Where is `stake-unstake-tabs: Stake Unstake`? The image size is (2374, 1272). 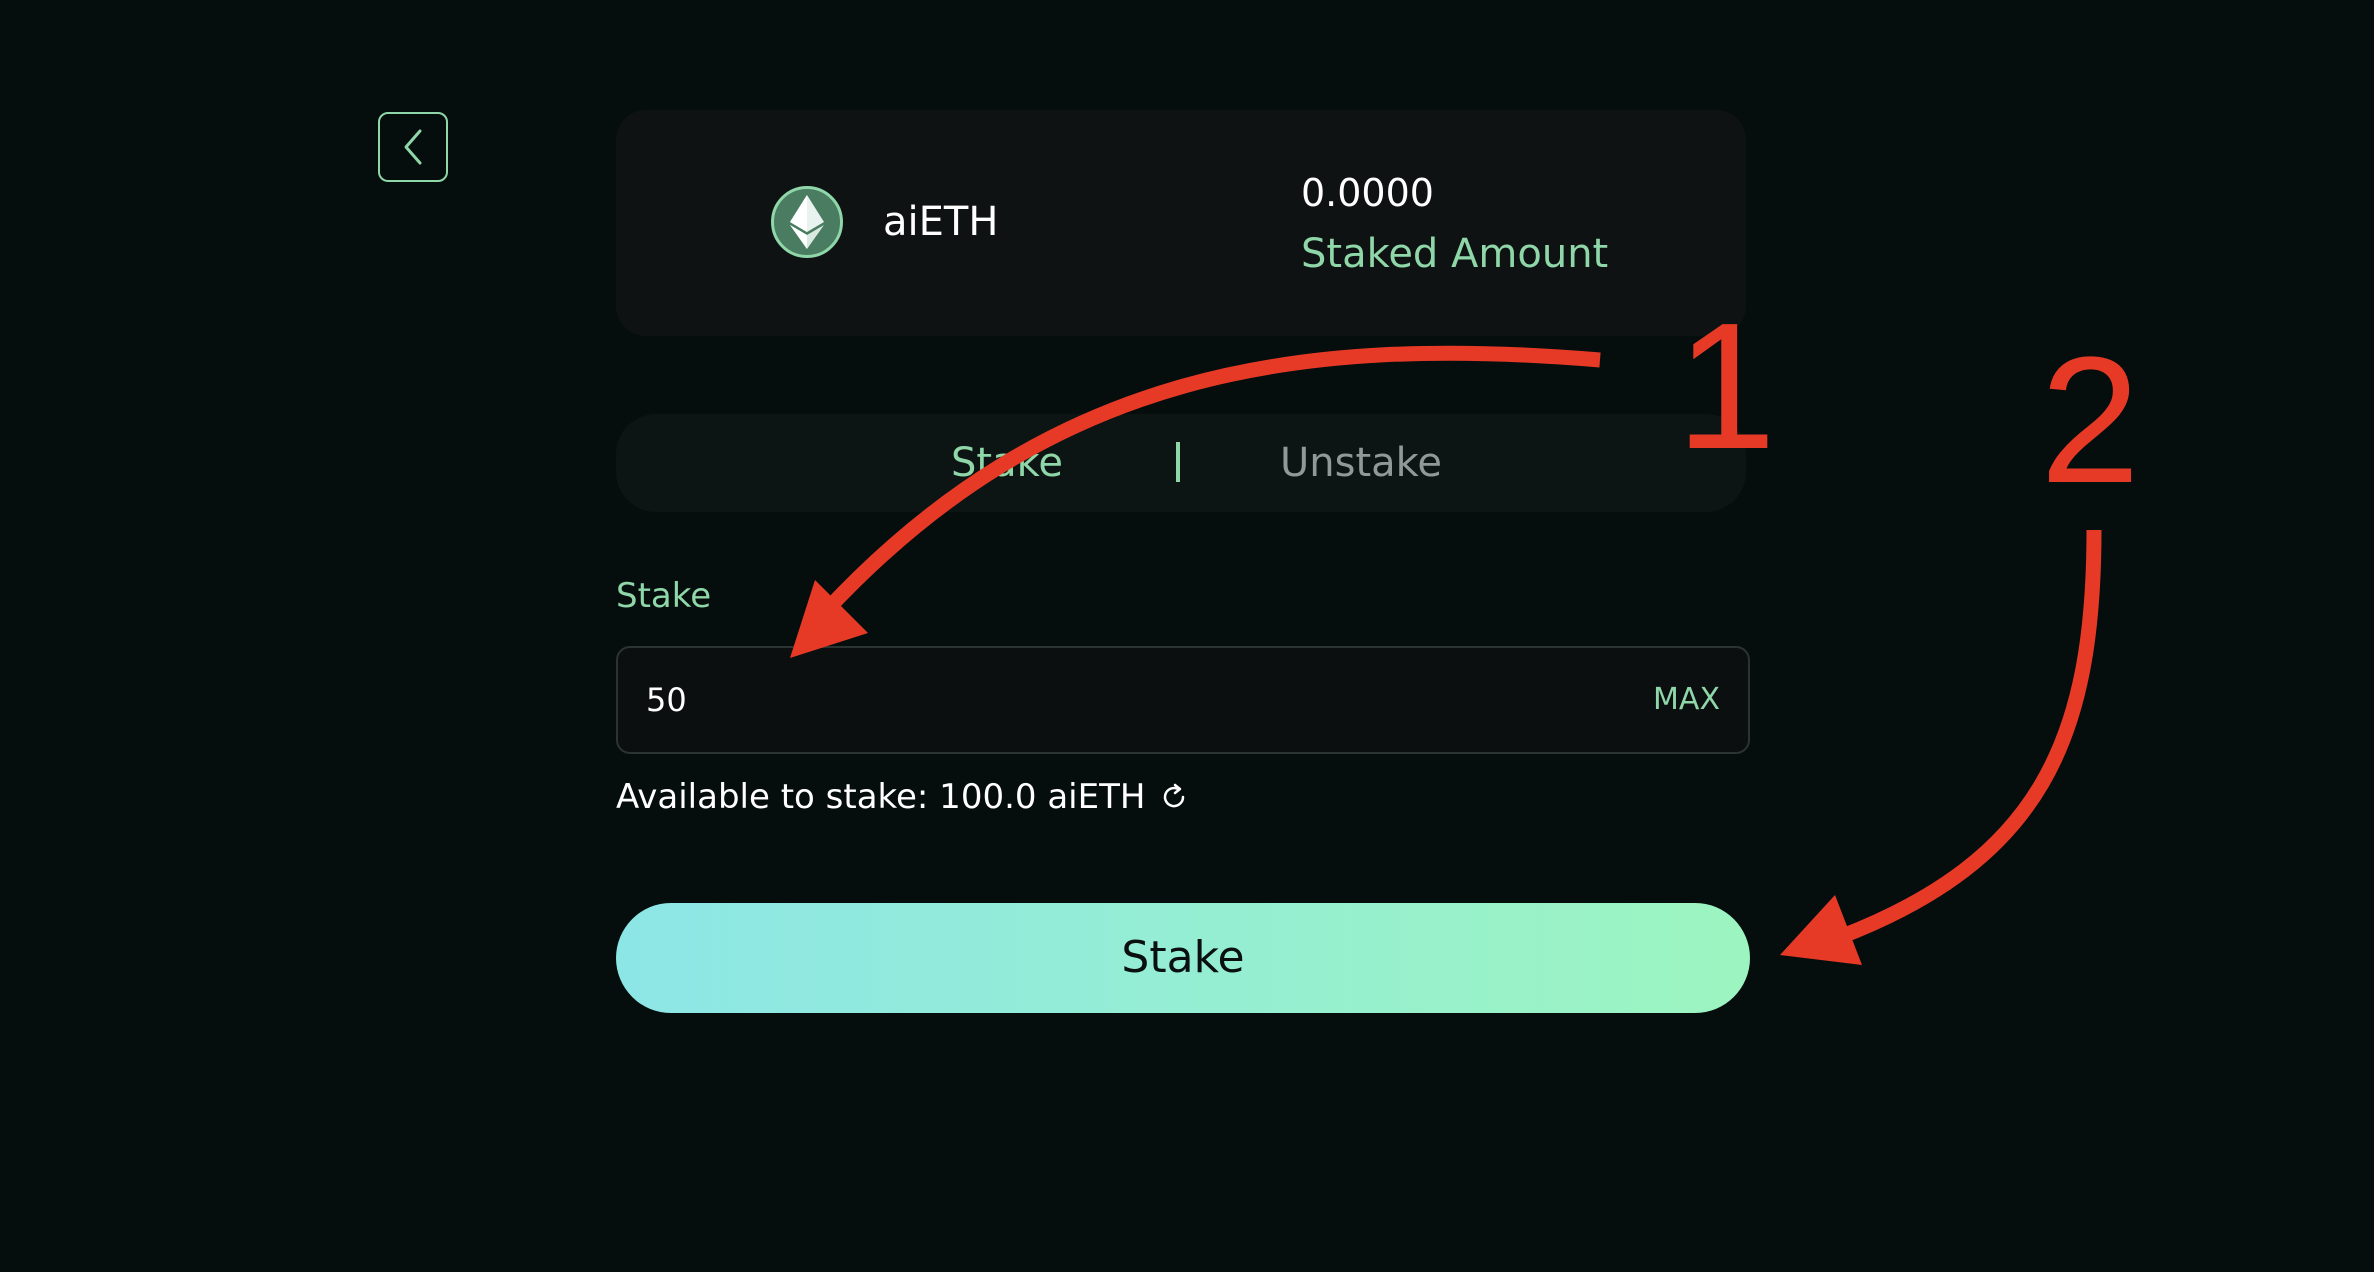 stake-unstake-tabs: Stake Unstake is located at coordinates (1181, 463).